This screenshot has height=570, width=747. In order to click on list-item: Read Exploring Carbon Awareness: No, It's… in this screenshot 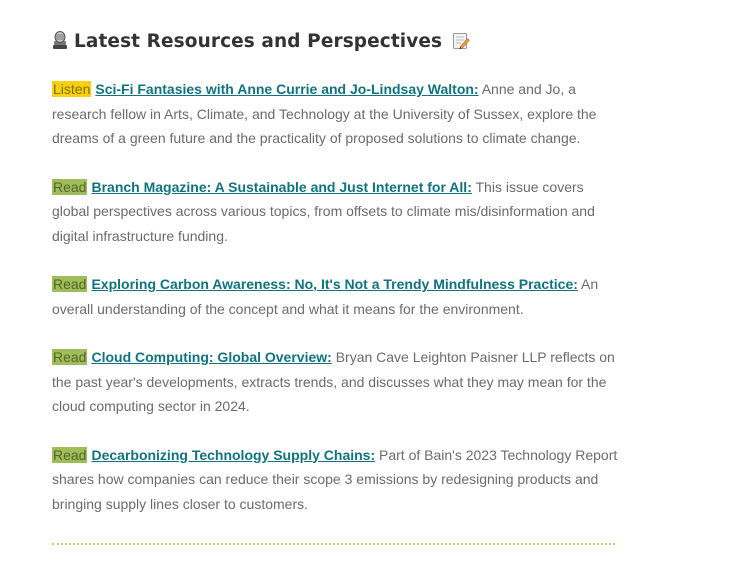, I will do `click(335, 296)`.